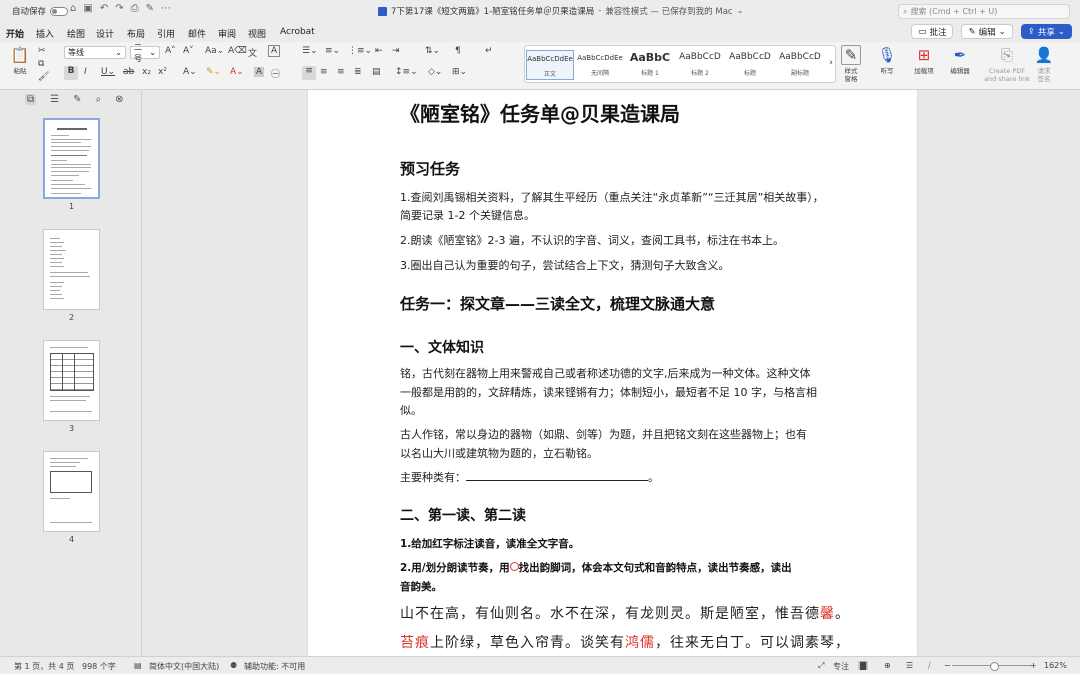  I want to click on zoom-in-icon: +, so click(1033, 665).